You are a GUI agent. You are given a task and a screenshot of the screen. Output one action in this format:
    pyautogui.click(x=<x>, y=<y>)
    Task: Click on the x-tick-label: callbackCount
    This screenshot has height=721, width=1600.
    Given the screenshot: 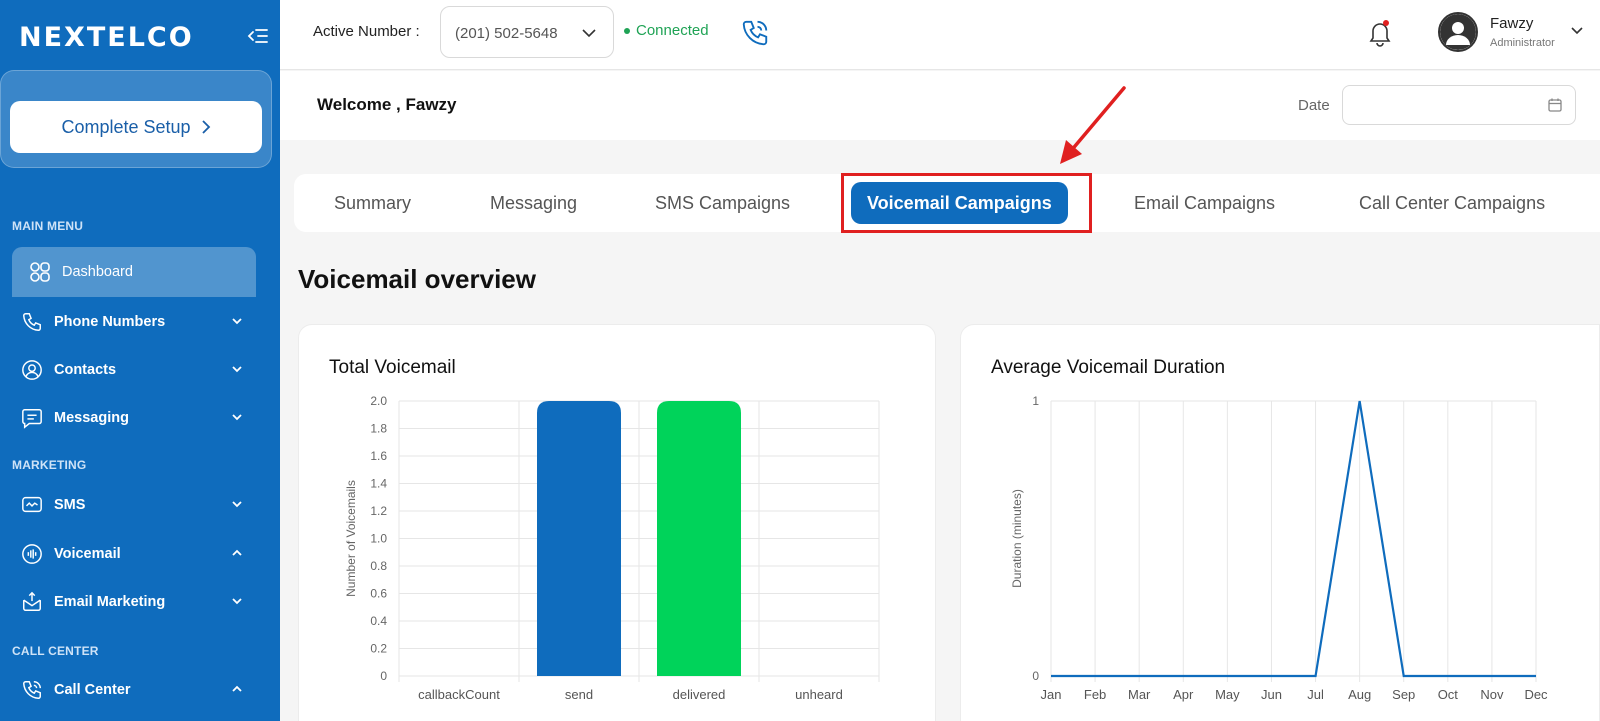 What is the action you would take?
    pyautogui.click(x=459, y=694)
    